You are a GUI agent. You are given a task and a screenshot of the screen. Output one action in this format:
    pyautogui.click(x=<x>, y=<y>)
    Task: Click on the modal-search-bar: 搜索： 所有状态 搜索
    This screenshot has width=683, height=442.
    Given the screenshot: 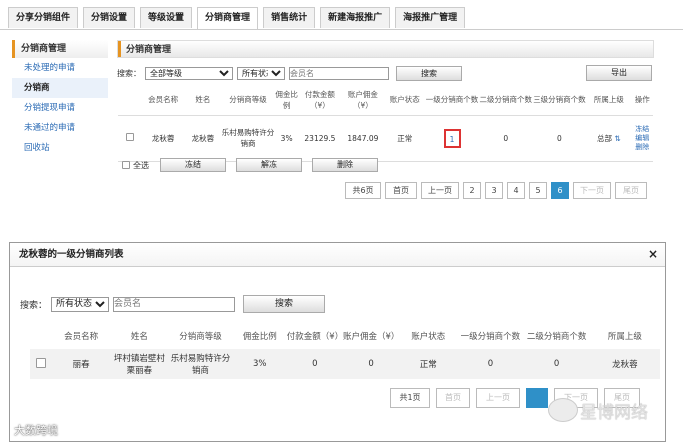 What is the action you would take?
    pyautogui.click(x=173, y=304)
    